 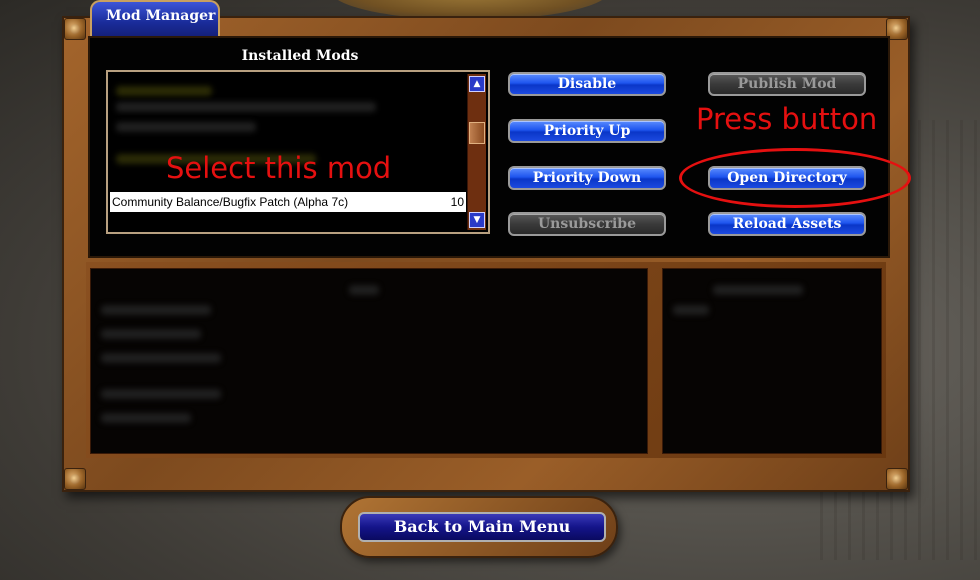 I want to click on arrow-up-icon: ▲, so click(x=477, y=84).